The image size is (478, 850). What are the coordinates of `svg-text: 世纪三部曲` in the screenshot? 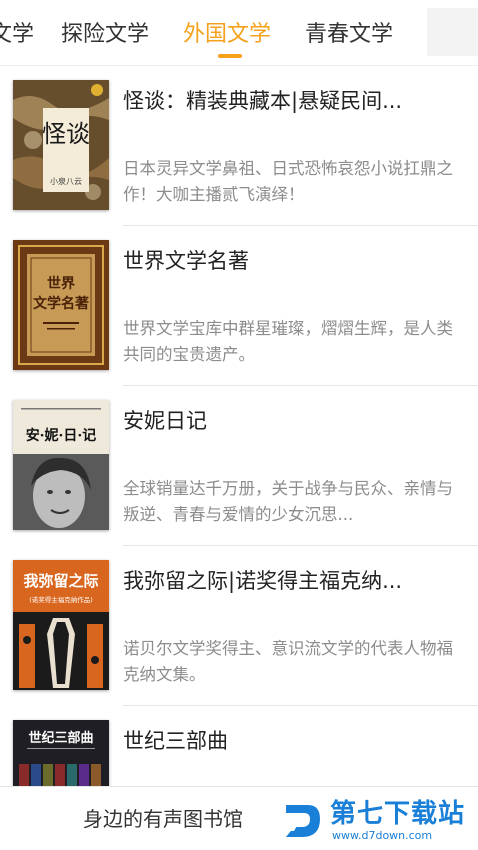 It's located at (60, 738).